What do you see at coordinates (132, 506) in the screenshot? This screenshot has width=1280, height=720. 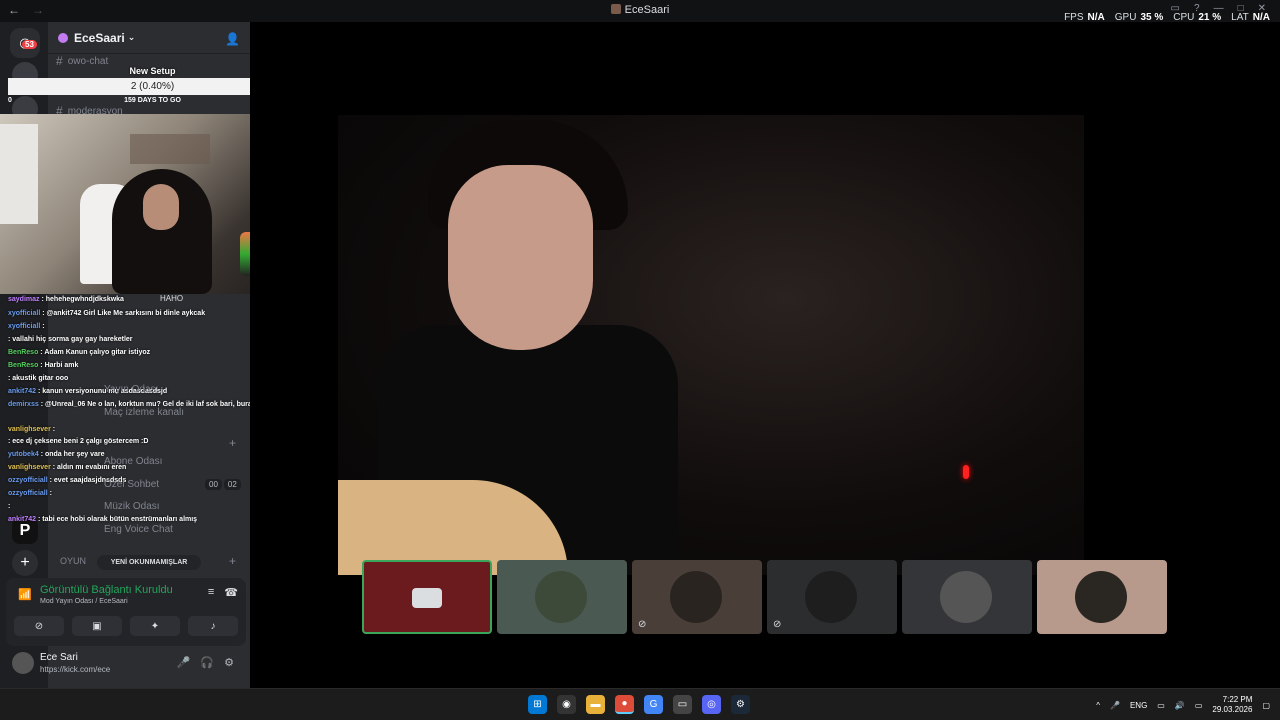 I see `channel-muzik-odasi: Müzik Odası` at bounding box center [132, 506].